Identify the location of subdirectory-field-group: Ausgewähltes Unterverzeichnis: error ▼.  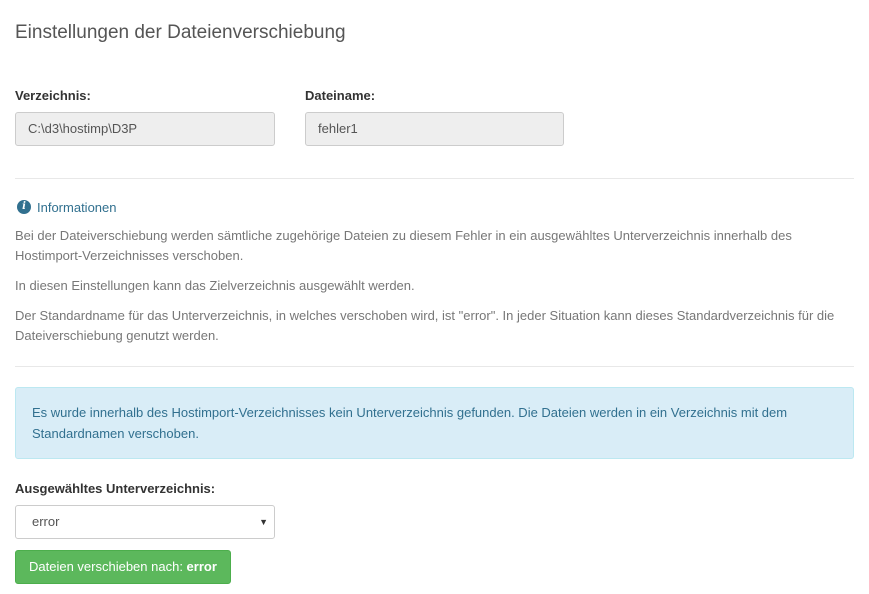
(145, 509).